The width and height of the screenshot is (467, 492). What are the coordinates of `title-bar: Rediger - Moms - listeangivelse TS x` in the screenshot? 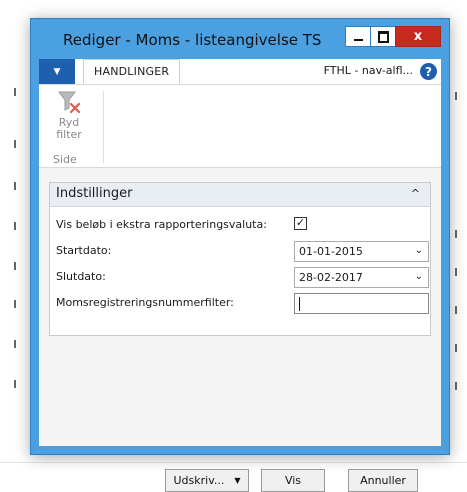 It's located at (240, 39).